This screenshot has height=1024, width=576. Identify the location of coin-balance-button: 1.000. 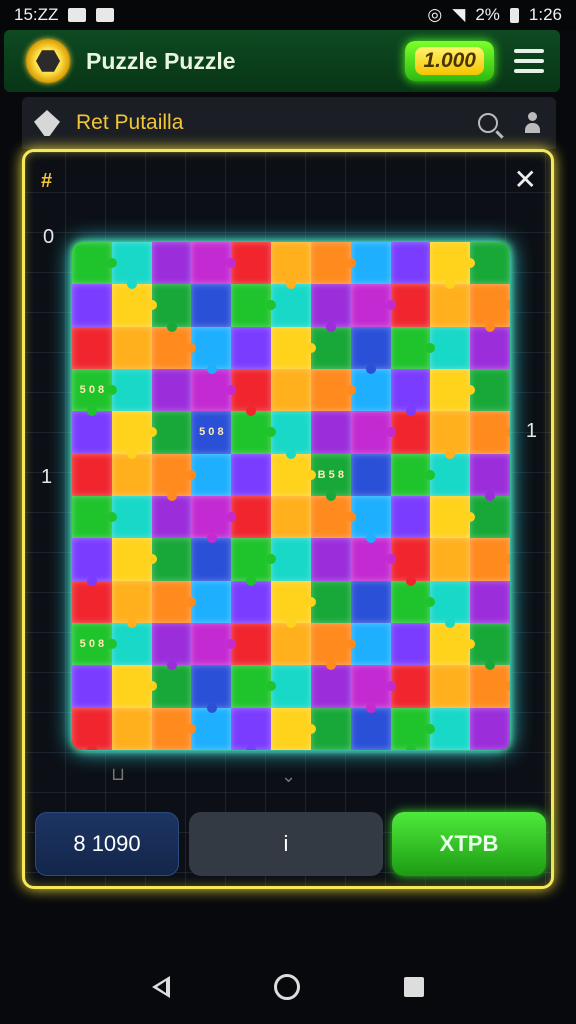
(449, 61).